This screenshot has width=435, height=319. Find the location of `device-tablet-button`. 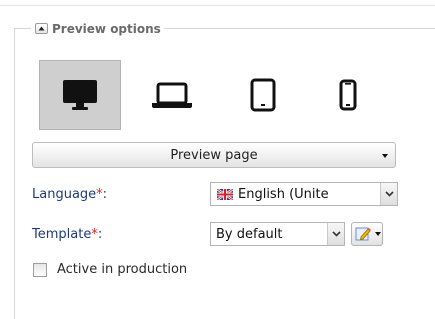

device-tablet-button is located at coordinates (263, 95).